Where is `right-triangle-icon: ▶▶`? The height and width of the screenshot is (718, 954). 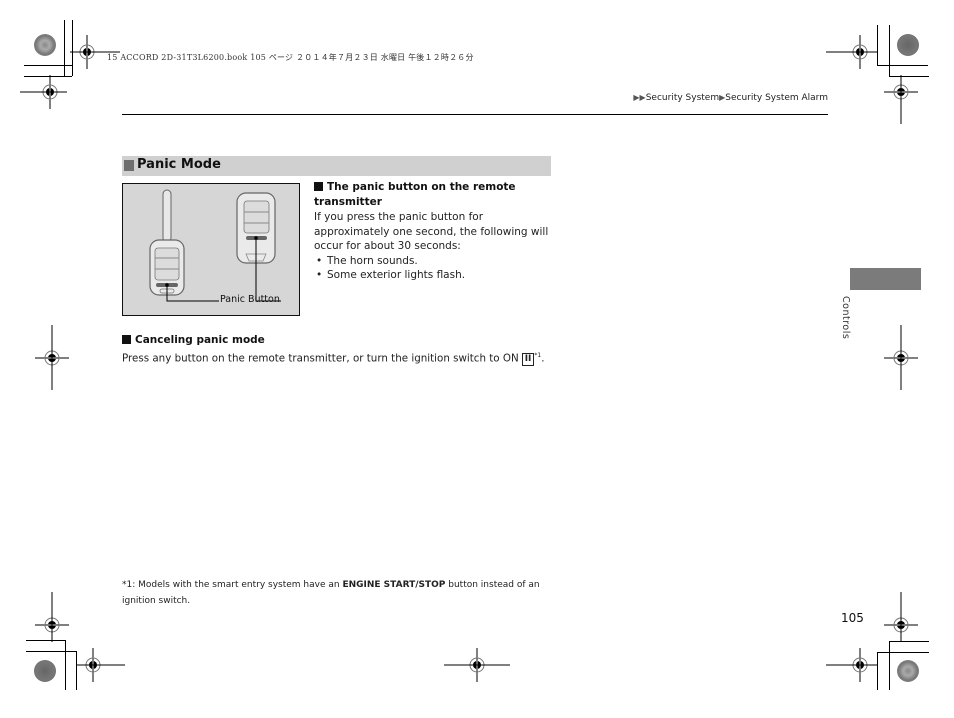
right-triangle-icon: ▶▶ is located at coordinates (639, 97).